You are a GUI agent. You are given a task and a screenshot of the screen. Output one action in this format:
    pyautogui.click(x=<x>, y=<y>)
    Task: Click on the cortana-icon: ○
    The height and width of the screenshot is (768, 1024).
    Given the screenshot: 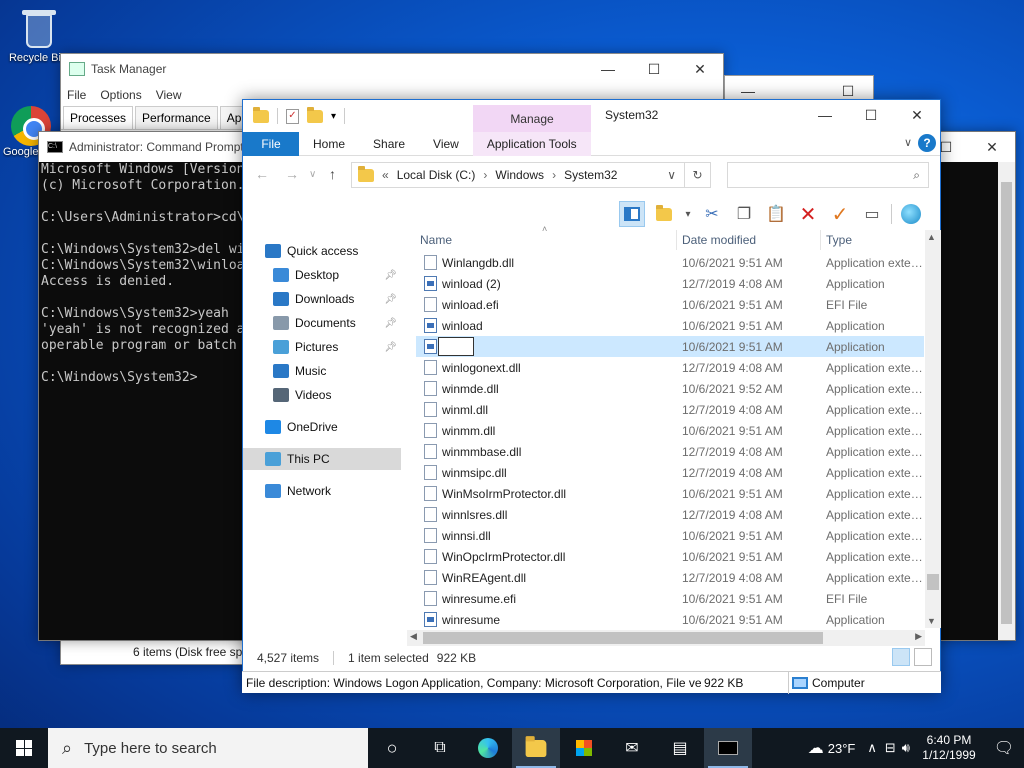 What is the action you would take?
    pyautogui.click(x=392, y=748)
    